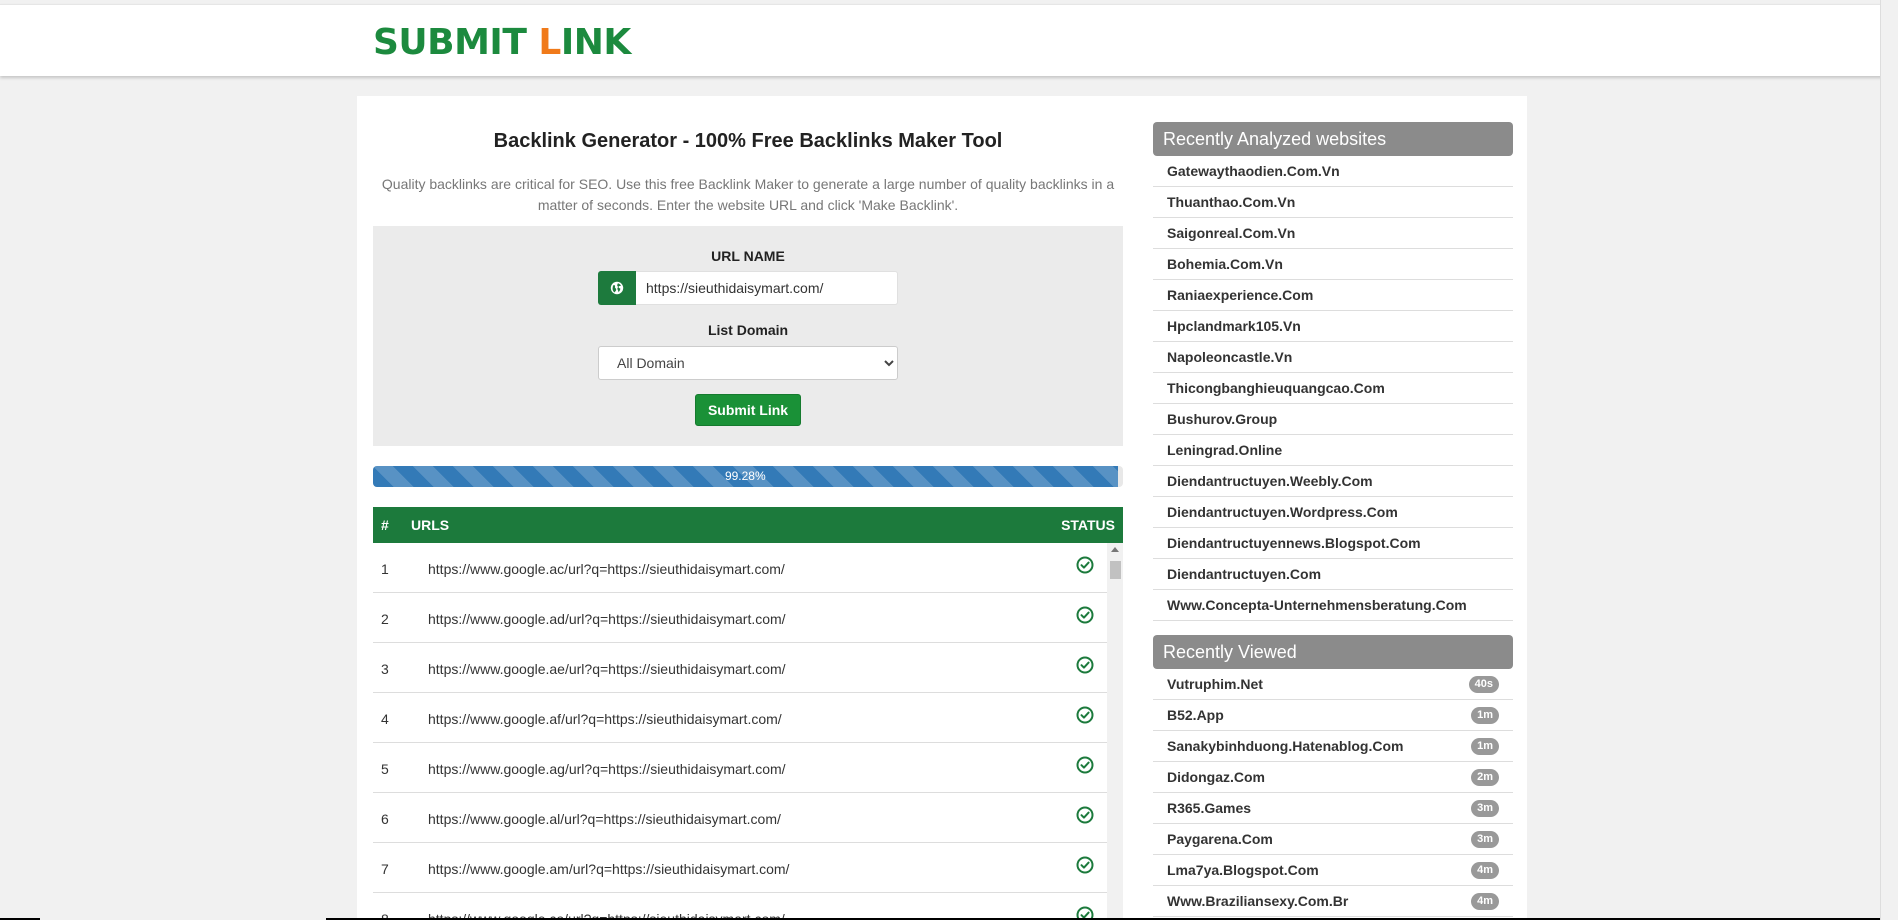 The image size is (1898, 920). I want to click on recent-site-link: Diendantructuyennews.Blogspot.Com, so click(1333, 543).